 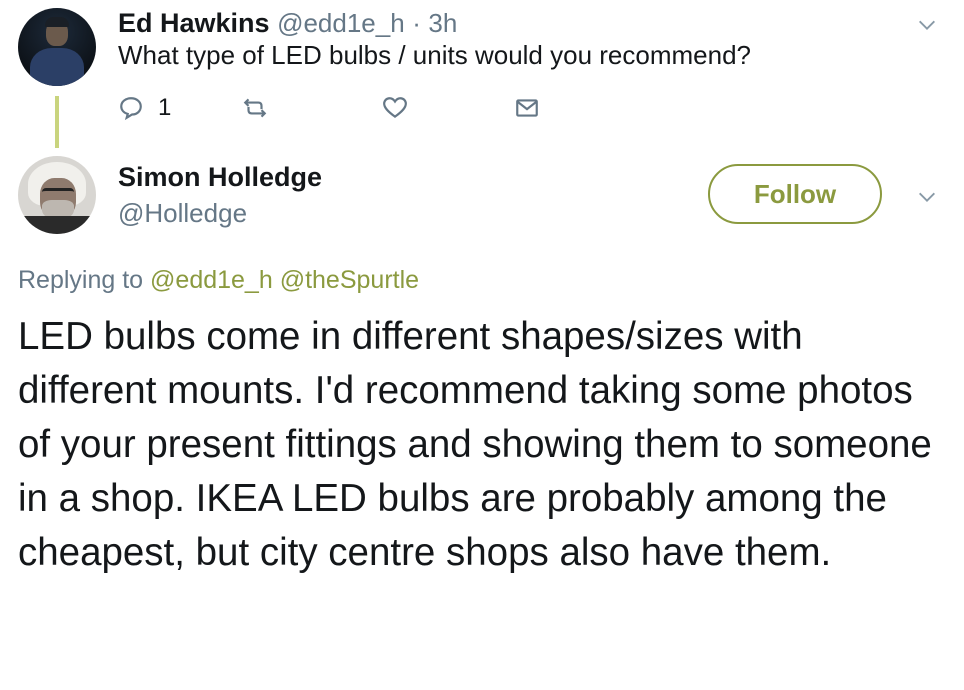 What do you see at coordinates (165, 107) in the screenshot?
I see `reply-count: 1` at bounding box center [165, 107].